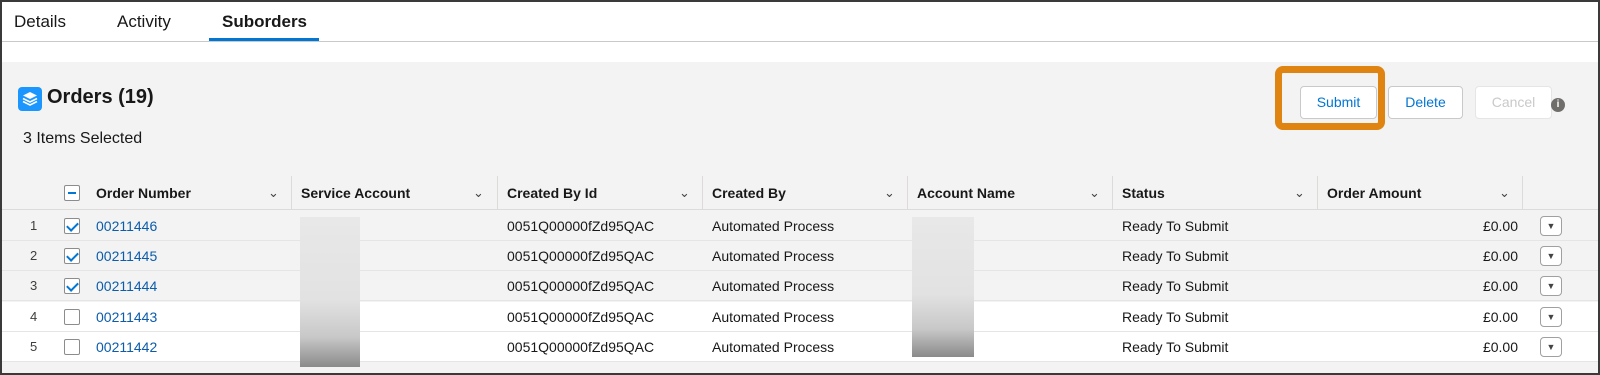 This screenshot has width=1600, height=375. What do you see at coordinates (1558, 105) in the screenshot?
I see `info-icon: i` at bounding box center [1558, 105].